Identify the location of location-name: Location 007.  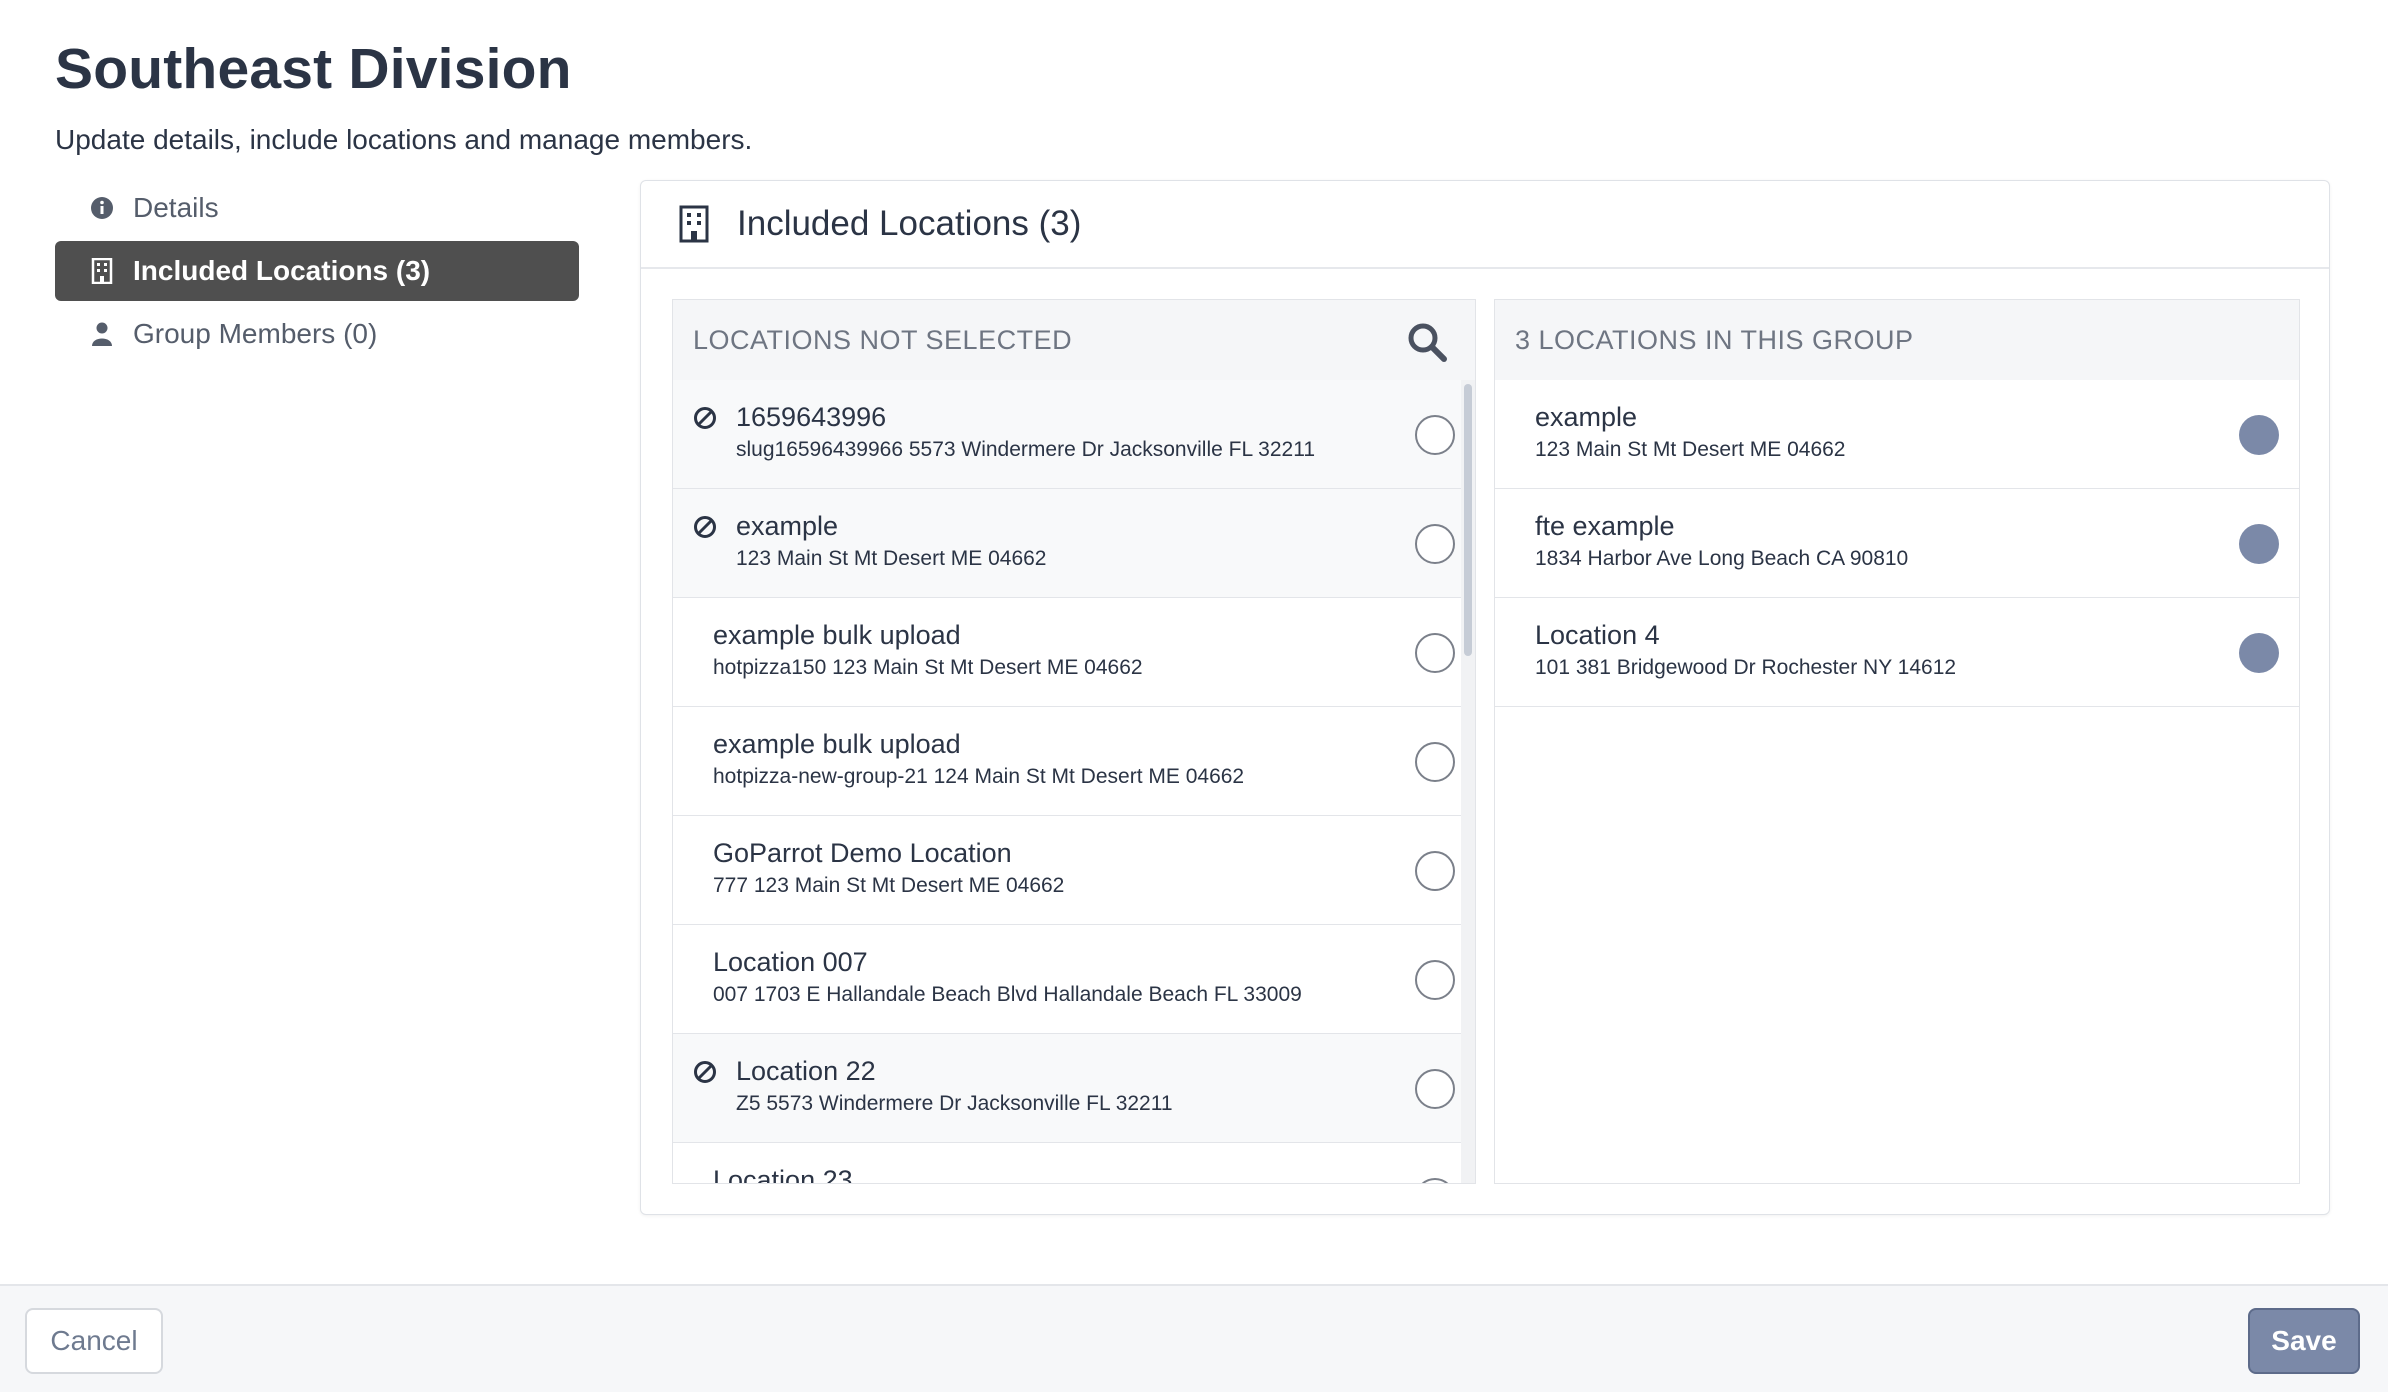
(790, 962).